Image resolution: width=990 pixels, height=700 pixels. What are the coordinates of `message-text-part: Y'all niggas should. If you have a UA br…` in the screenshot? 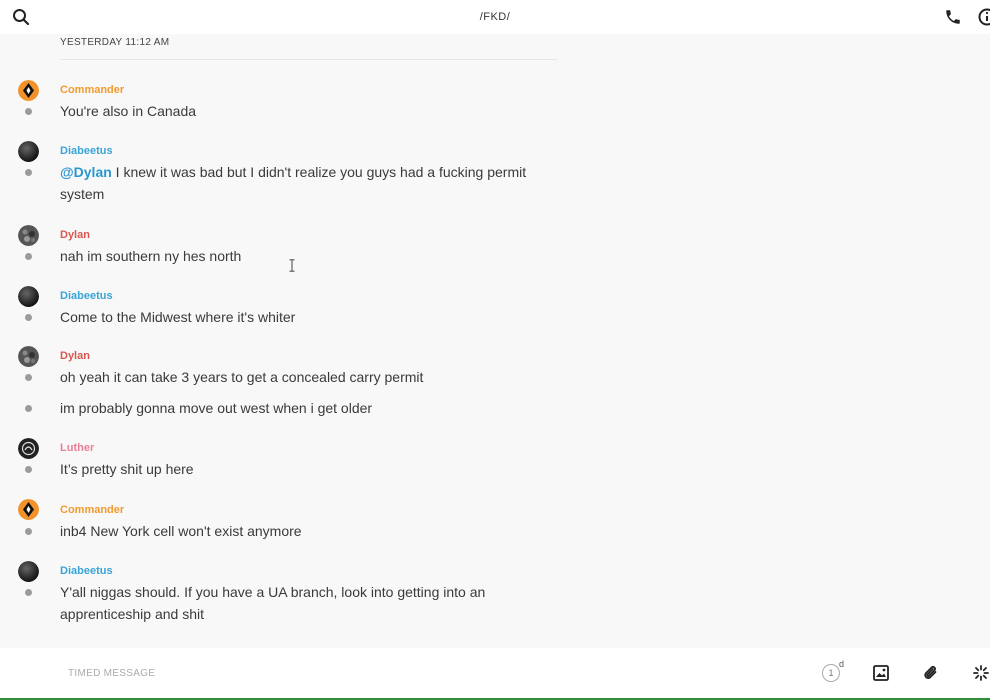 It's located at (273, 592).